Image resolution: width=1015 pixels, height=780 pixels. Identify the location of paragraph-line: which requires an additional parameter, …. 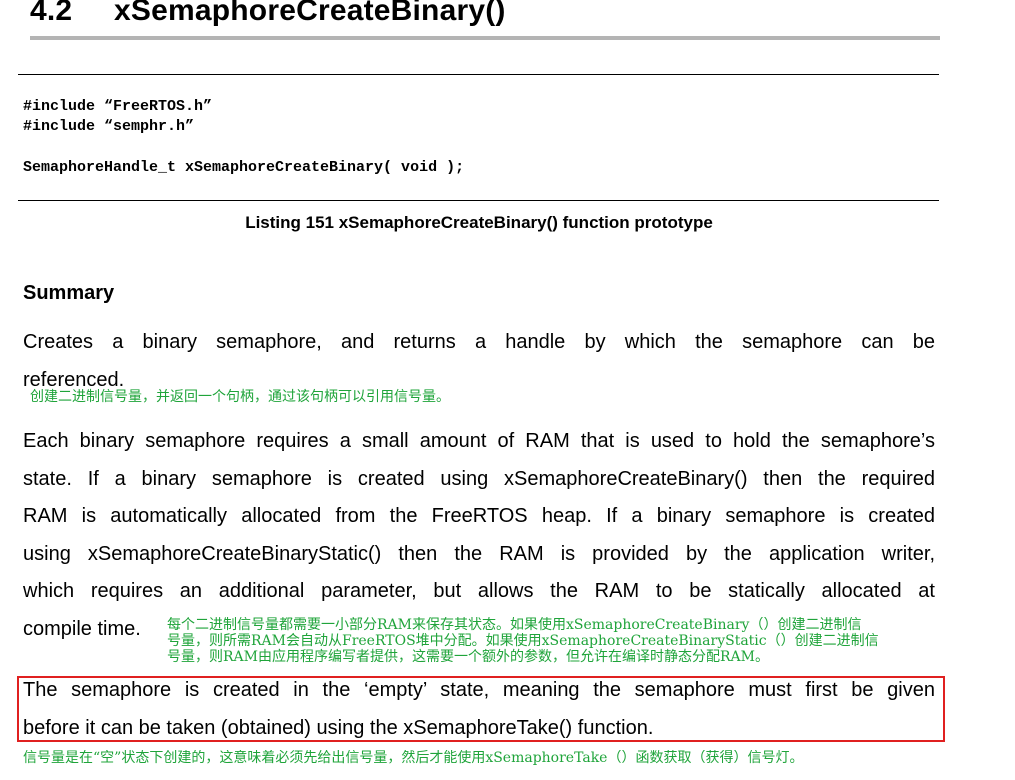
(479, 591).